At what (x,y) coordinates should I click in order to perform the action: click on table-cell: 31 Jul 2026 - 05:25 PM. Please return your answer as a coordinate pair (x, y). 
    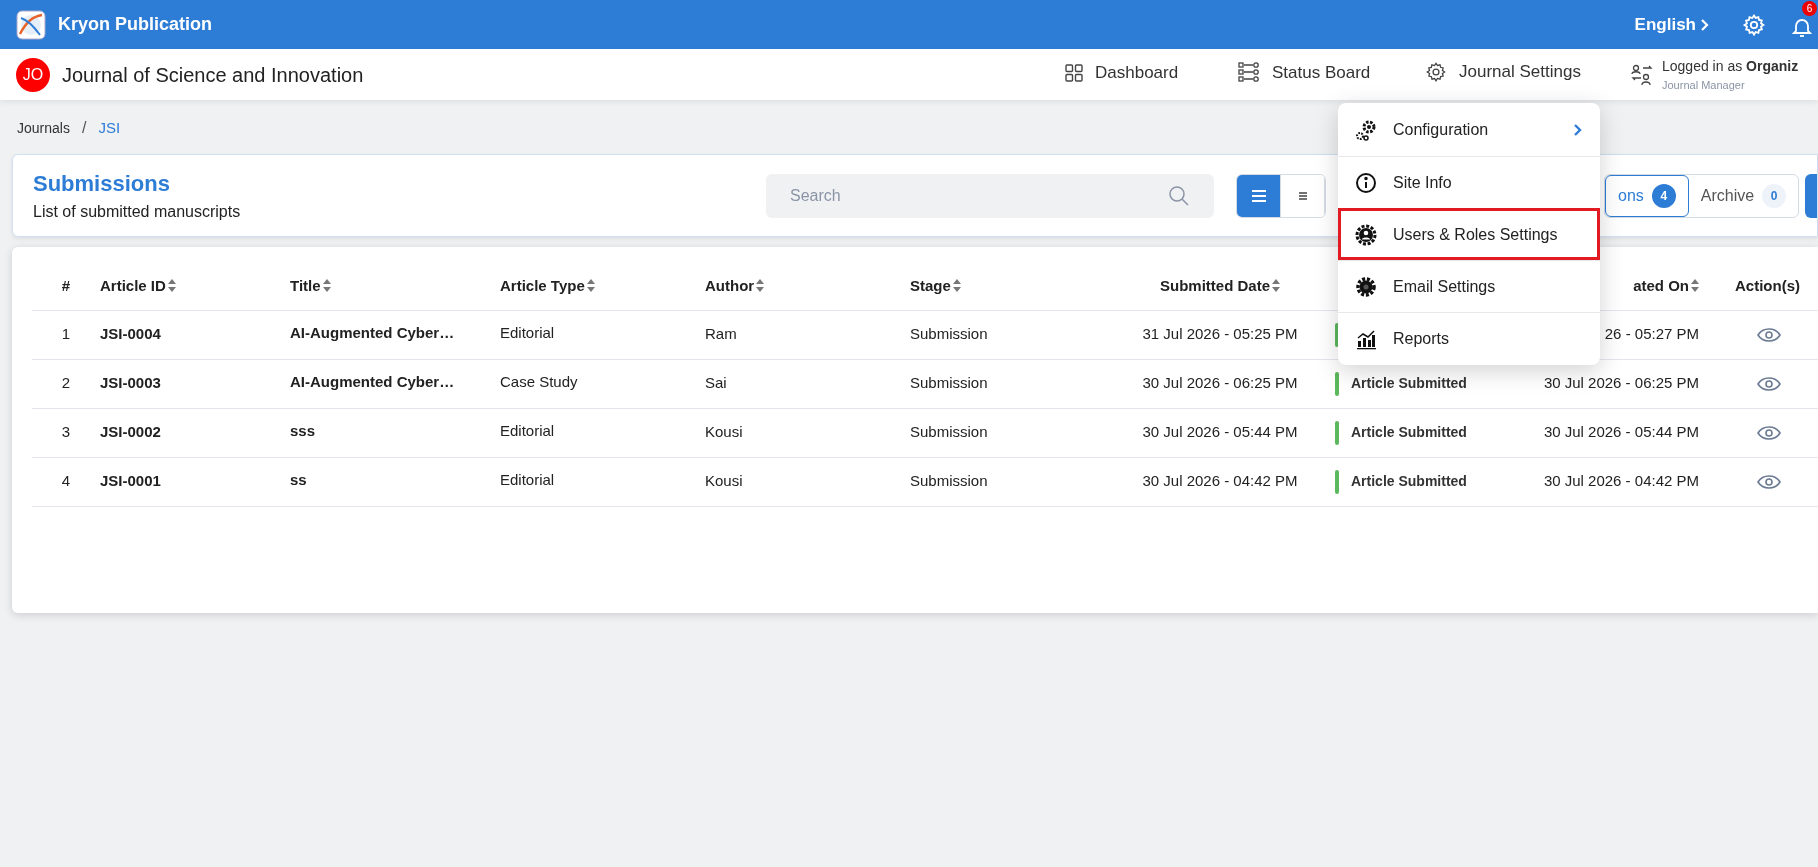
    Looking at the image, I should click on (1220, 334).